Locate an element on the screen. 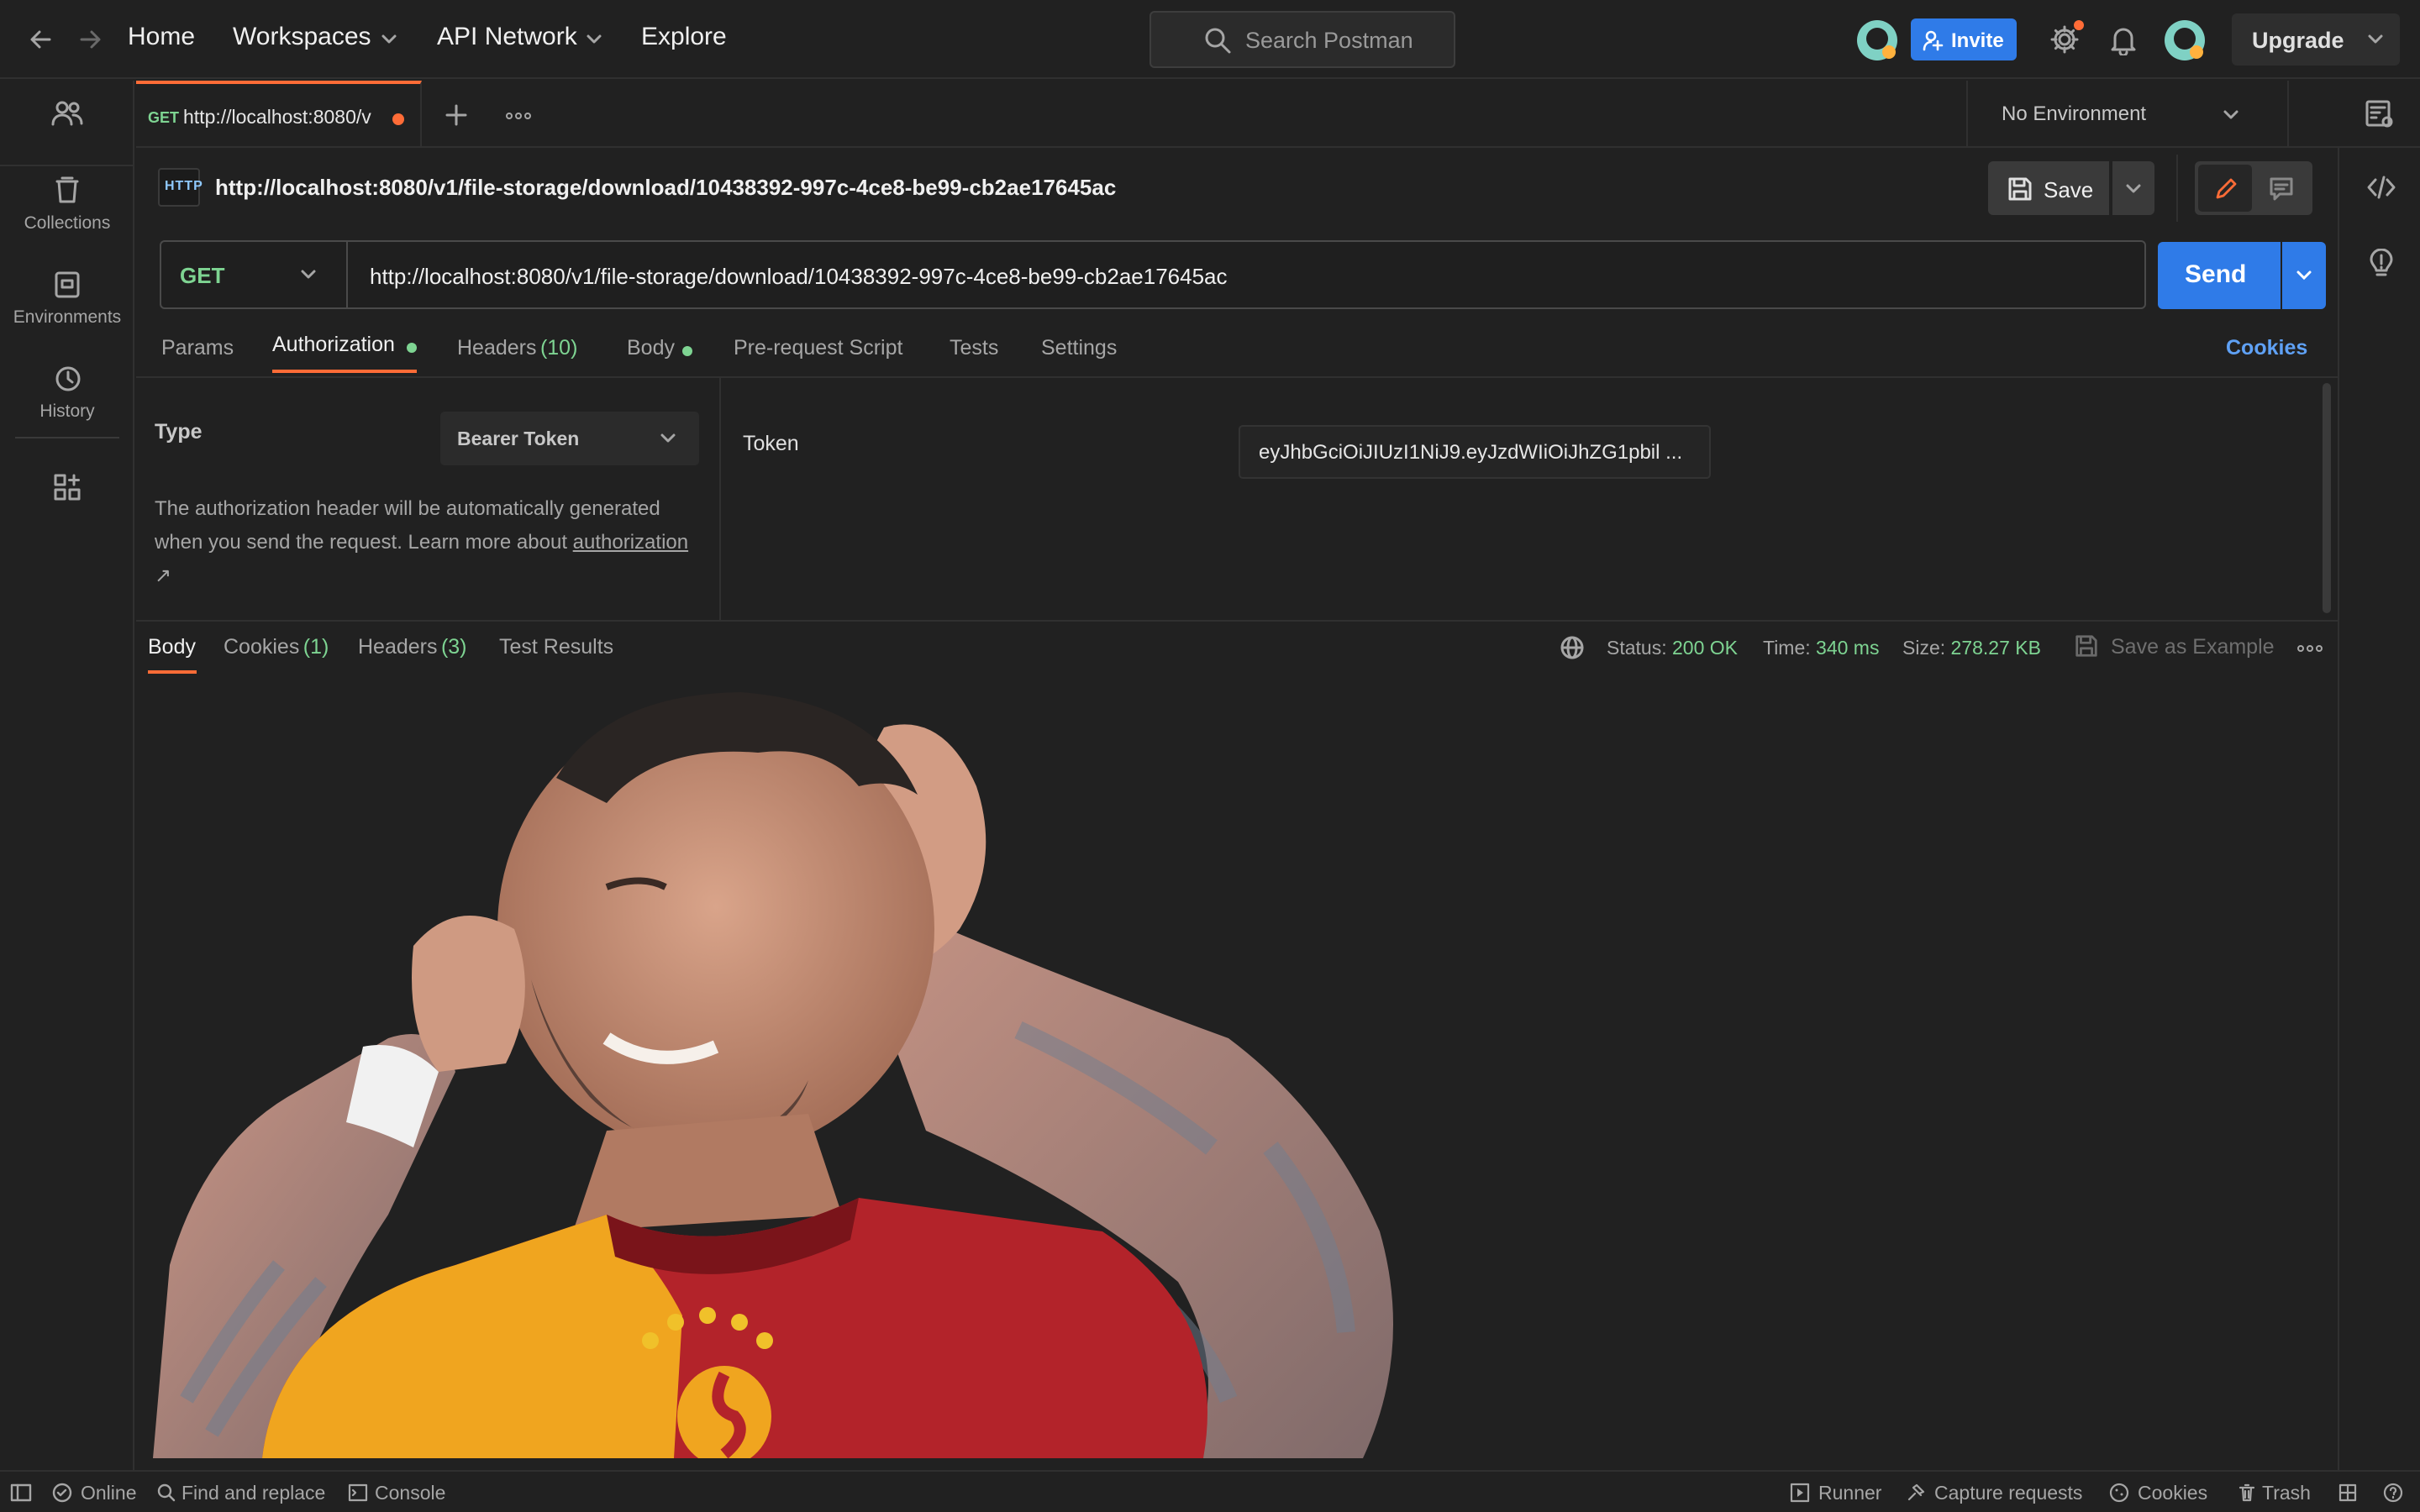  invite-button: Invite is located at coordinates (1964, 39).